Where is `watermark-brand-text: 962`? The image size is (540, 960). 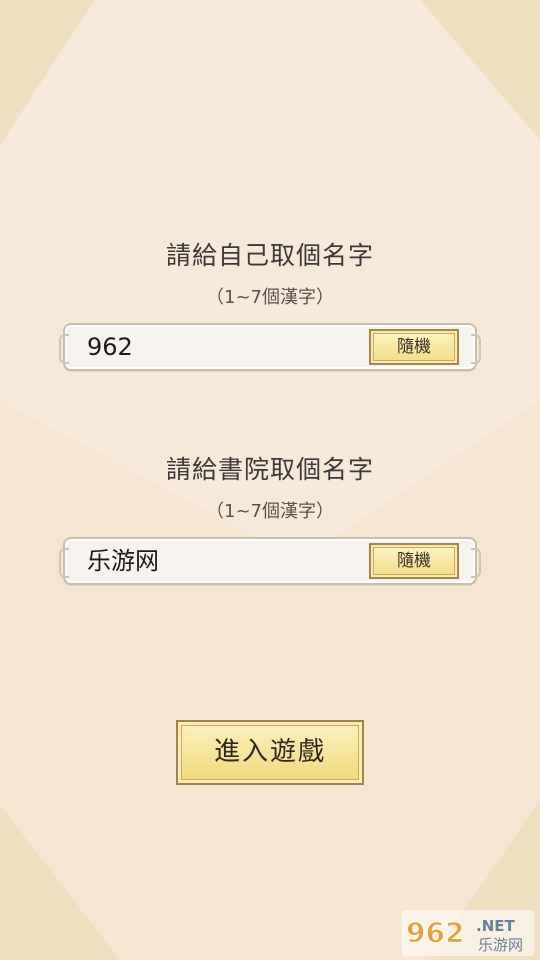 watermark-brand-text: 962 is located at coordinates (435, 932).